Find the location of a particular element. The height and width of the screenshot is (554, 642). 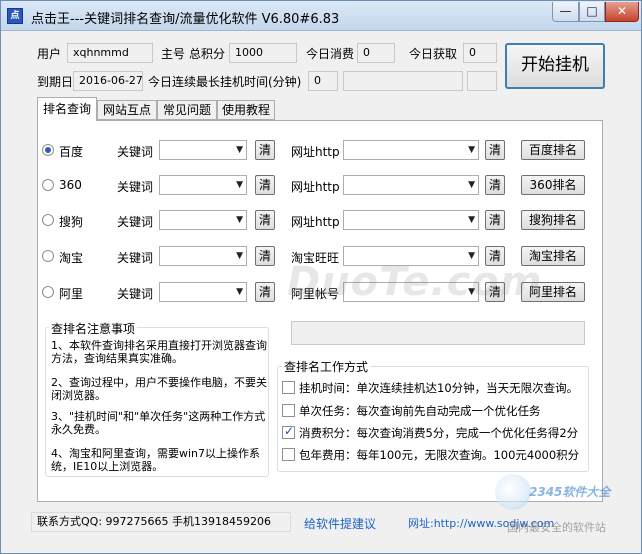

tab-tutorial: 使用教程 is located at coordinates (246, 110).